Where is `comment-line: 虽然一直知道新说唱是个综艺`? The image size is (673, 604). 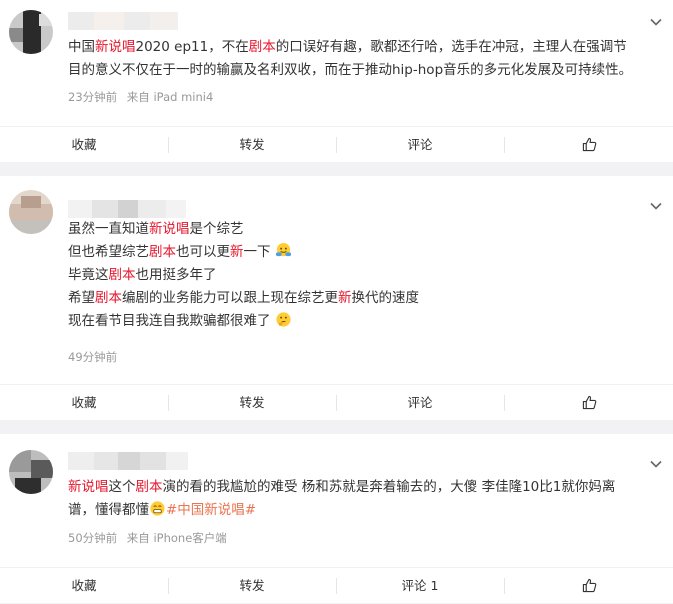
comment-line: 虽然一直知道新说唱是个综艺 is located at coordinates (363, 229).